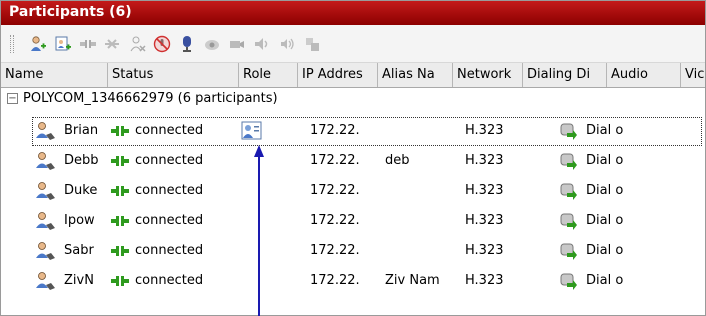 The image size is (706, 316). What do you see at coordinates (112, 44) in the screenshot?
I see `delete-participant-icon` at bounding box center [112, 44].